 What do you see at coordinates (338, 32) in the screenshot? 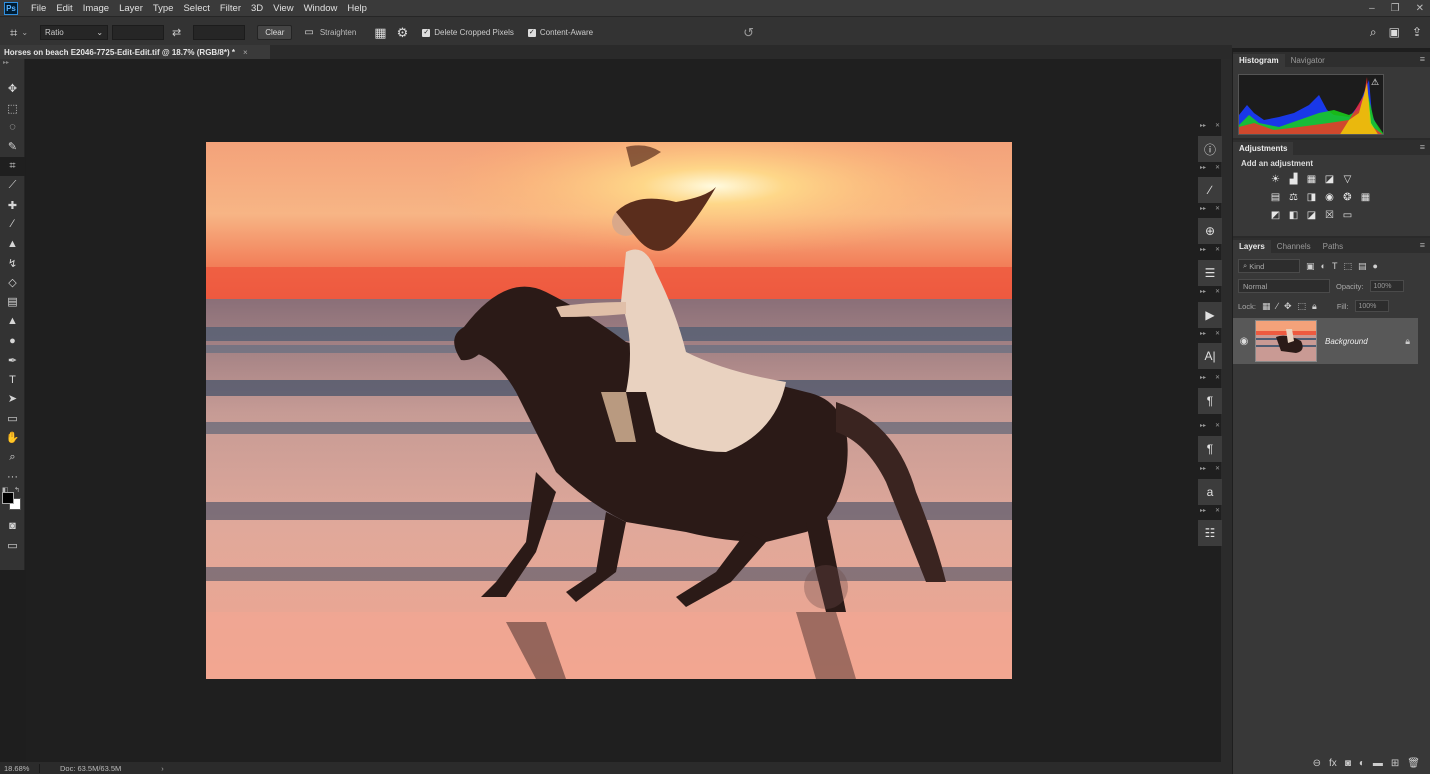
I see `straighten-label: Straighten` at bounding box center [338, 32].